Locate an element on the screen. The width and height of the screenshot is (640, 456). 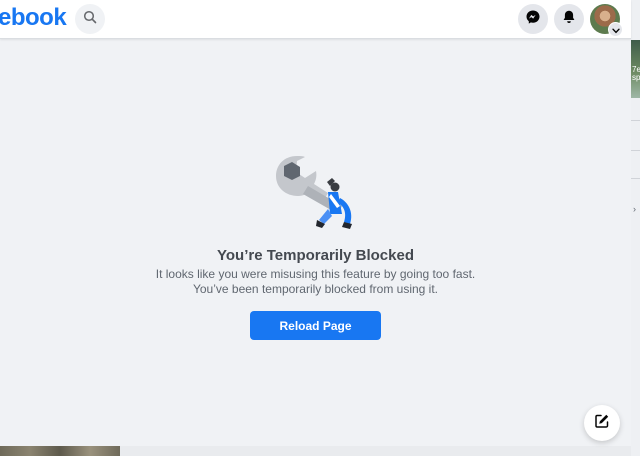
search-icon is located at coordinates (90, 19).